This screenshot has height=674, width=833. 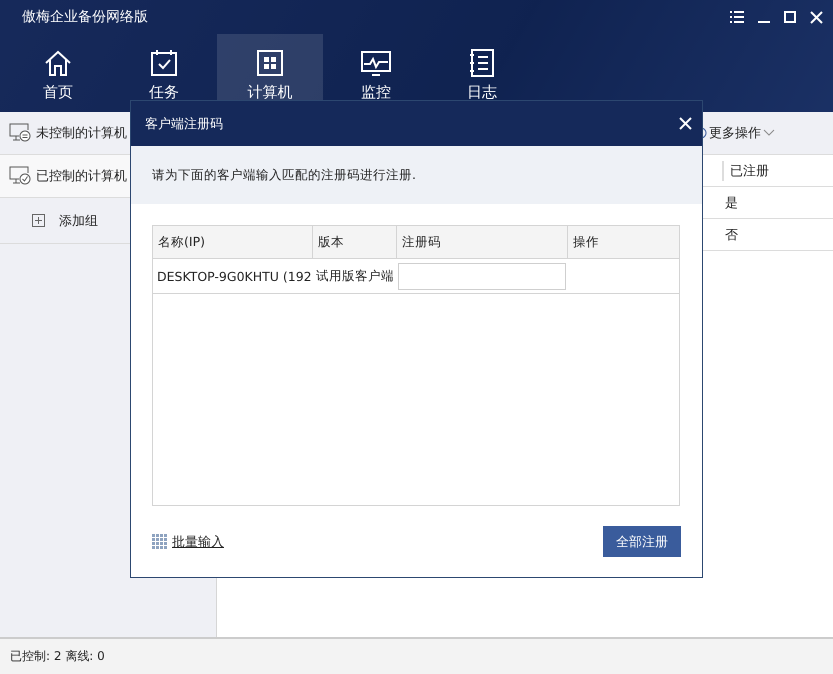 I want to click on nav-tab: 首页, so click(x=58, y=73).